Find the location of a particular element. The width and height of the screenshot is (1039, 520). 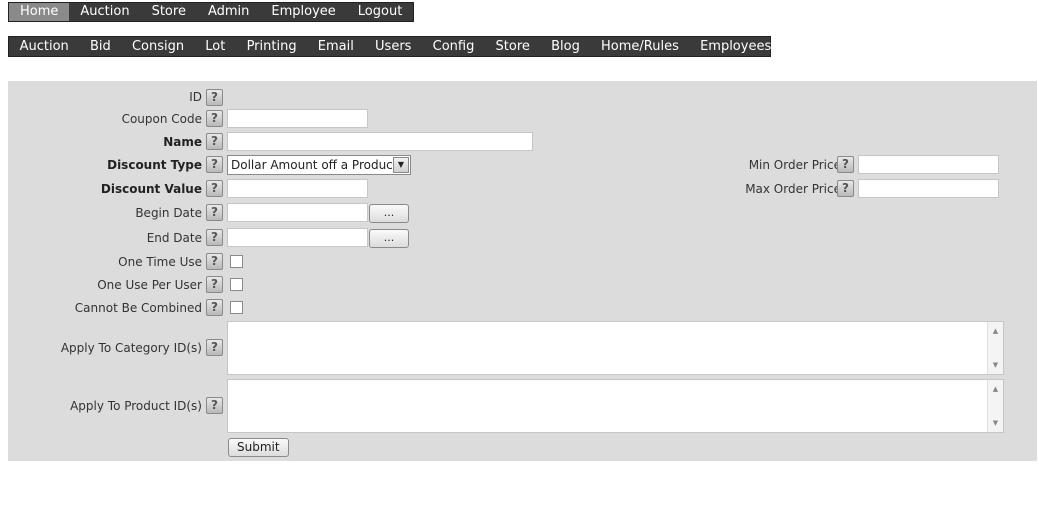

sub-nav-blog: Blog is located at coordinates (566, 46).